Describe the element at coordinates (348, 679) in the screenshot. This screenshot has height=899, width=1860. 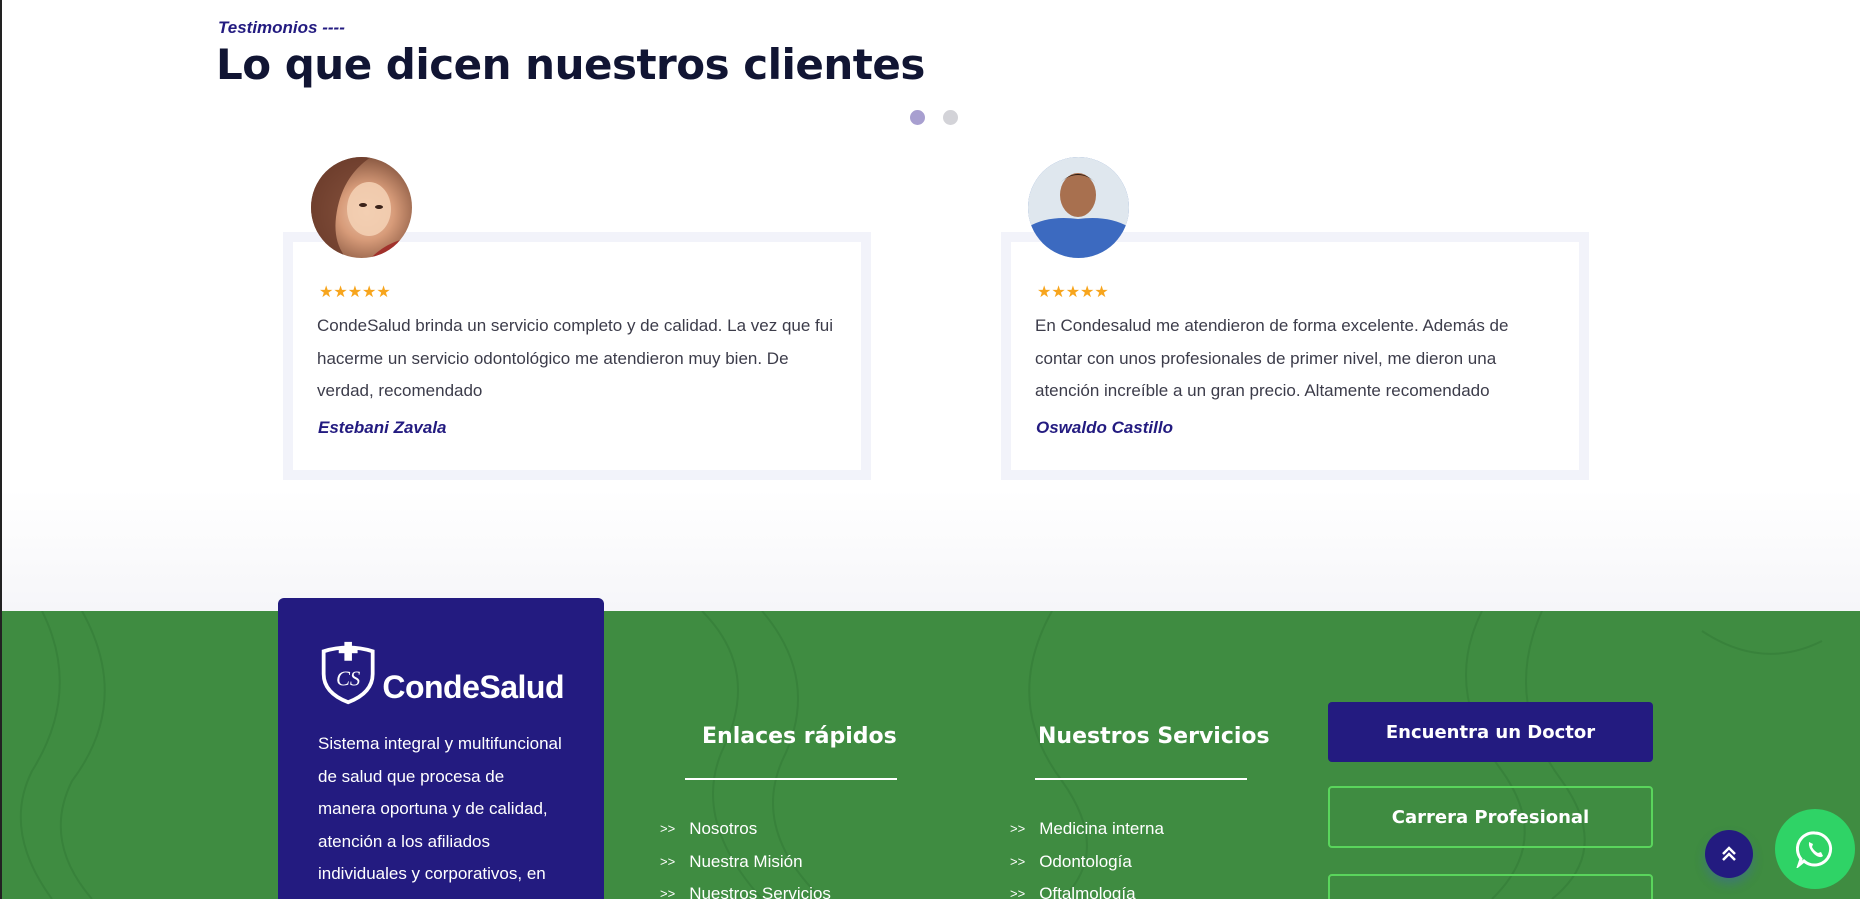
I see `svg-text: CS` at that location.